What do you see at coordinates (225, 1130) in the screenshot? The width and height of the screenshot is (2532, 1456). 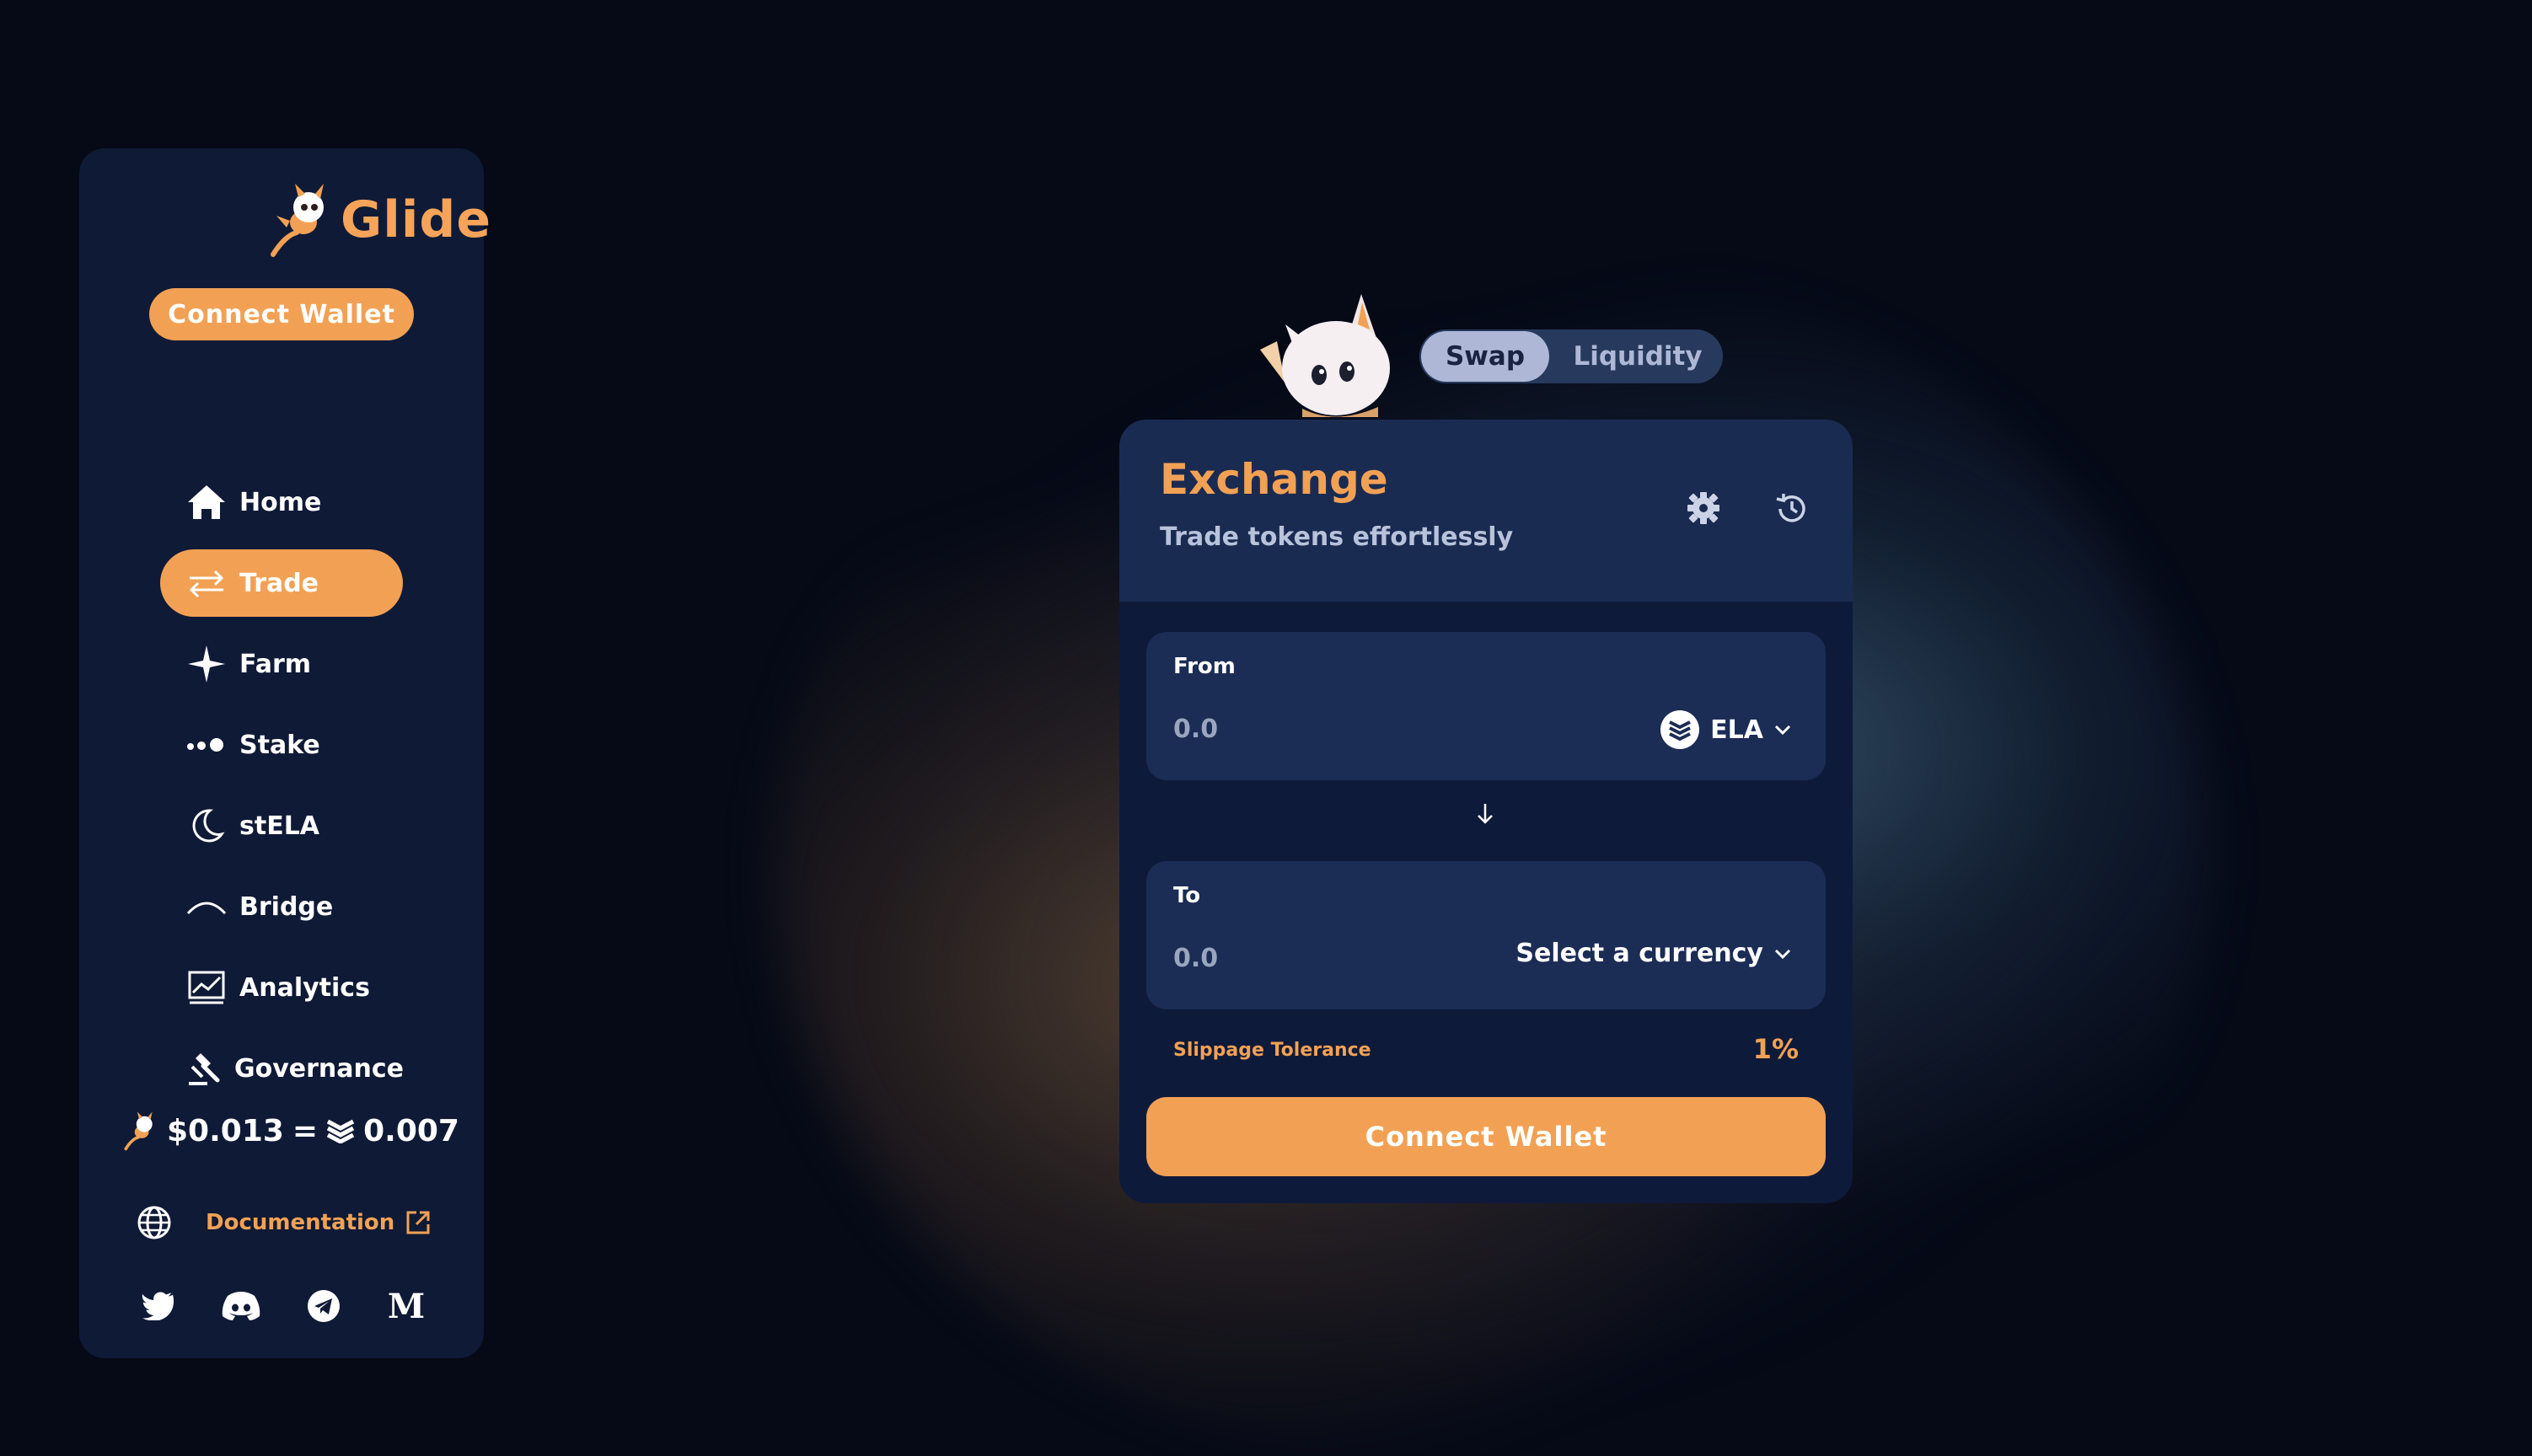 I see `price-usd: $0.013` at bounding box center [225, 1130].